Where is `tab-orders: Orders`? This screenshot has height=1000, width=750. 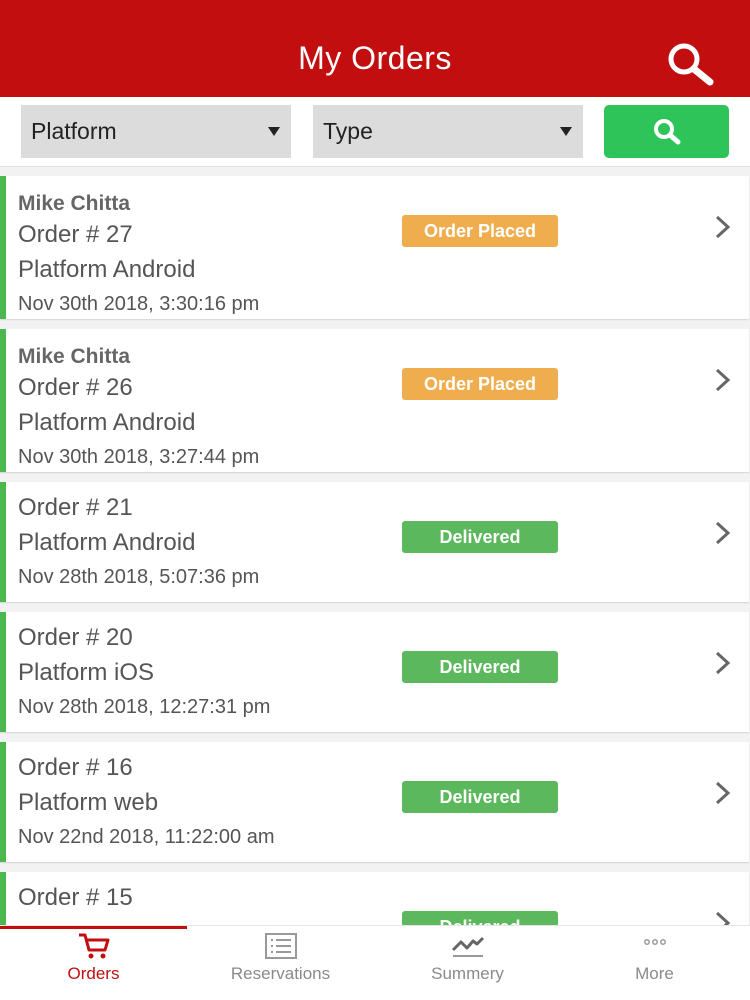
tab-orders: Orders is located at coordinates (93, 963).